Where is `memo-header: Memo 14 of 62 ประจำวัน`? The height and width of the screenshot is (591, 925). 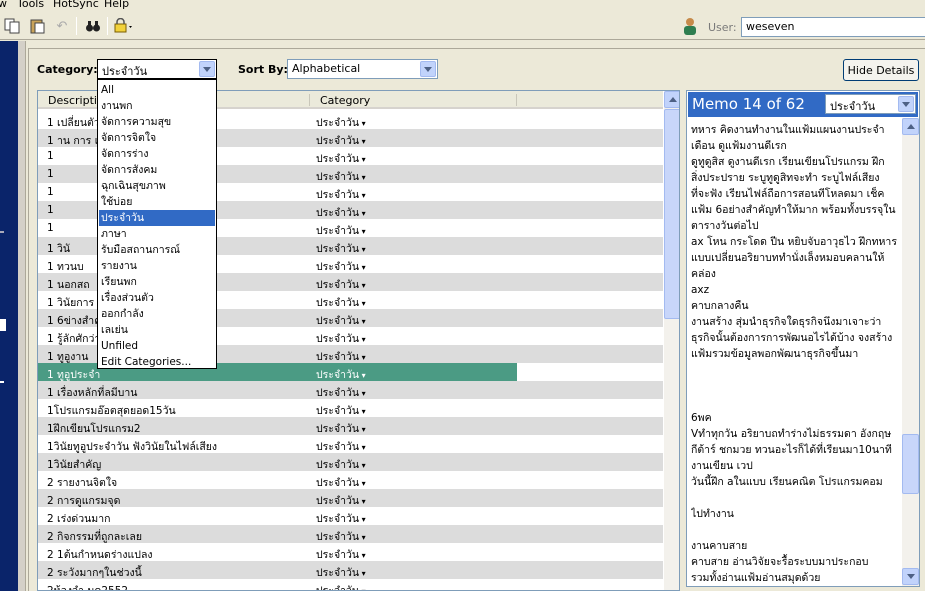 memo-header: Memo 14 of 62 ประจำวัน is located at coordinates (803, 104).